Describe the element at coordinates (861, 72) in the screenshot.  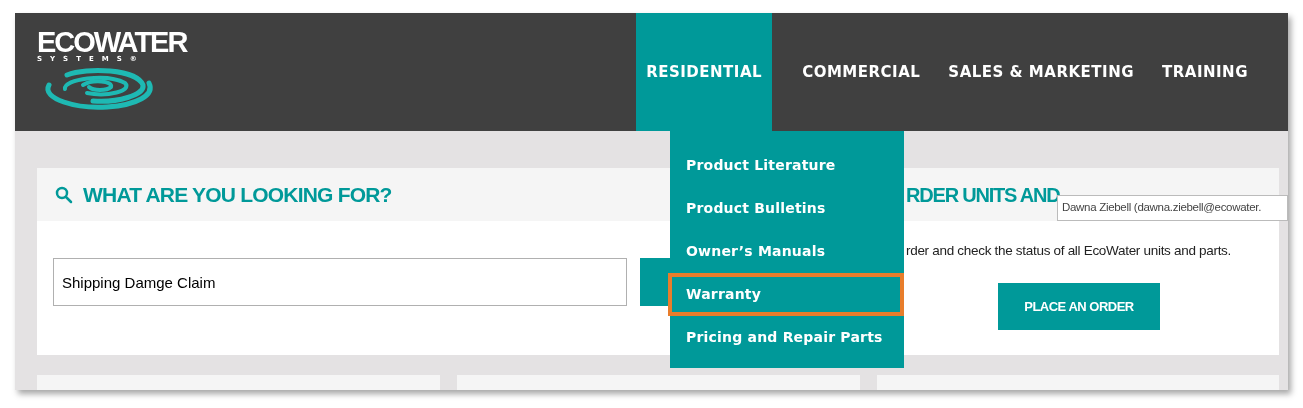
I see `nav-tab: COMMERCIAL` at that location.